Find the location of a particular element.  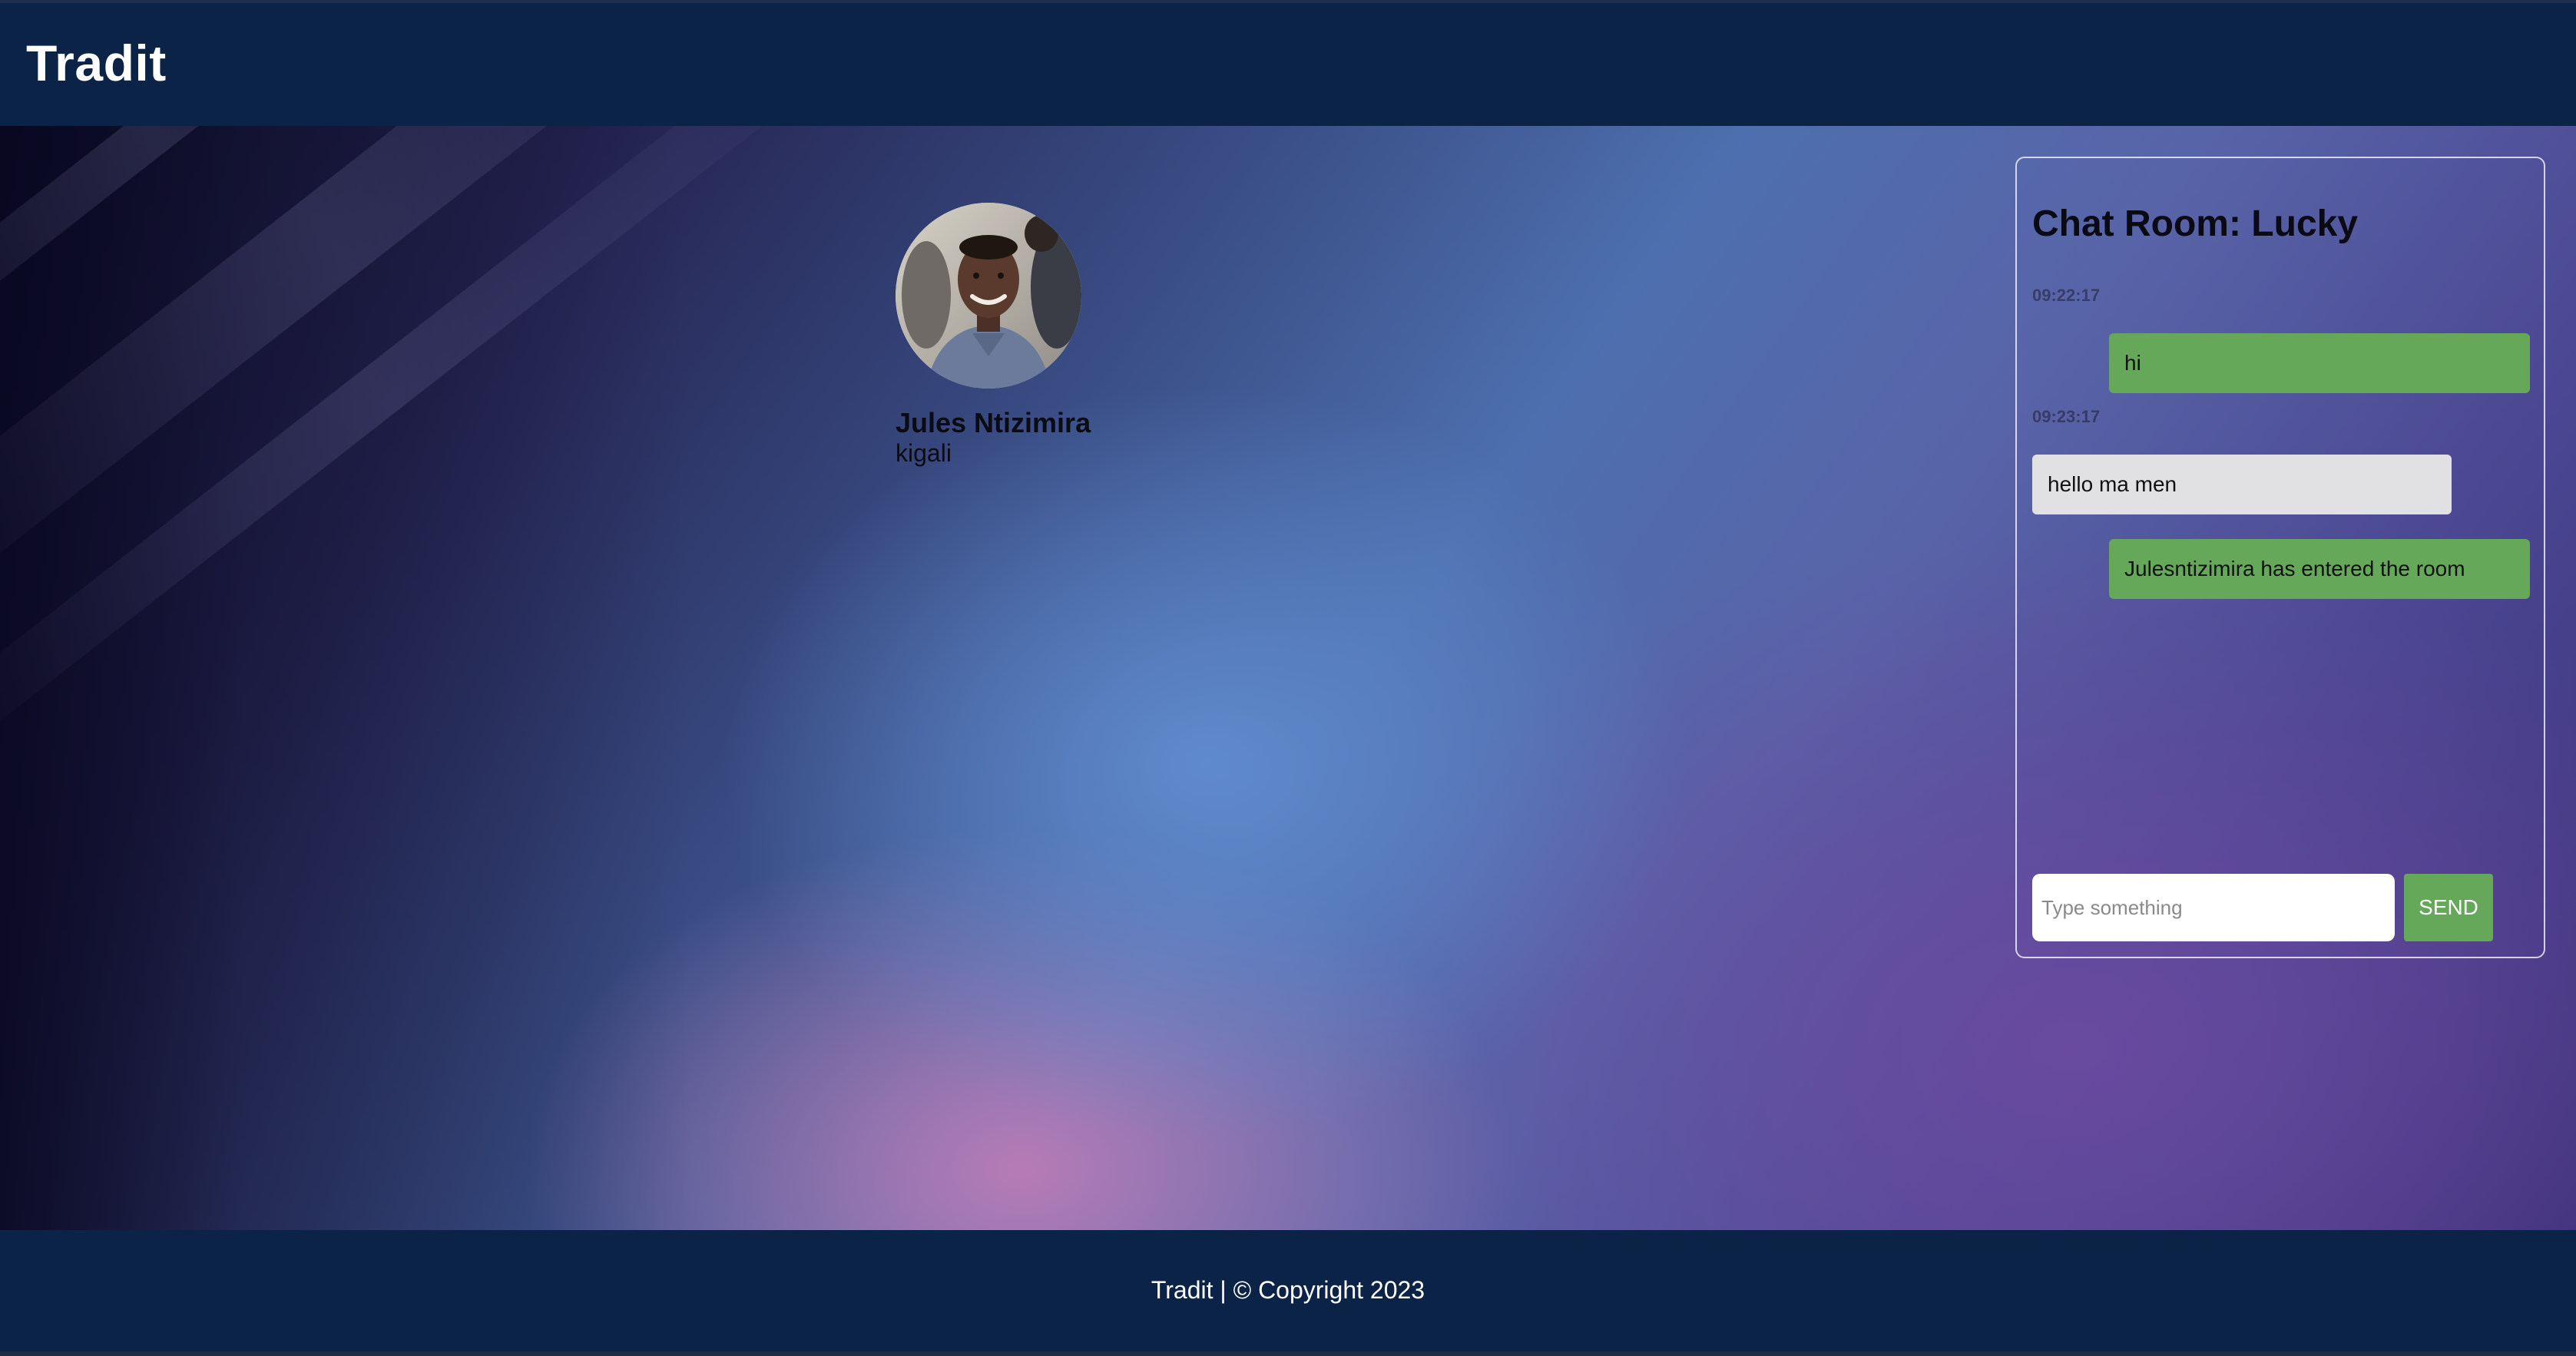

brand-logo-text: Tradit is located at coordinates (97, 63).